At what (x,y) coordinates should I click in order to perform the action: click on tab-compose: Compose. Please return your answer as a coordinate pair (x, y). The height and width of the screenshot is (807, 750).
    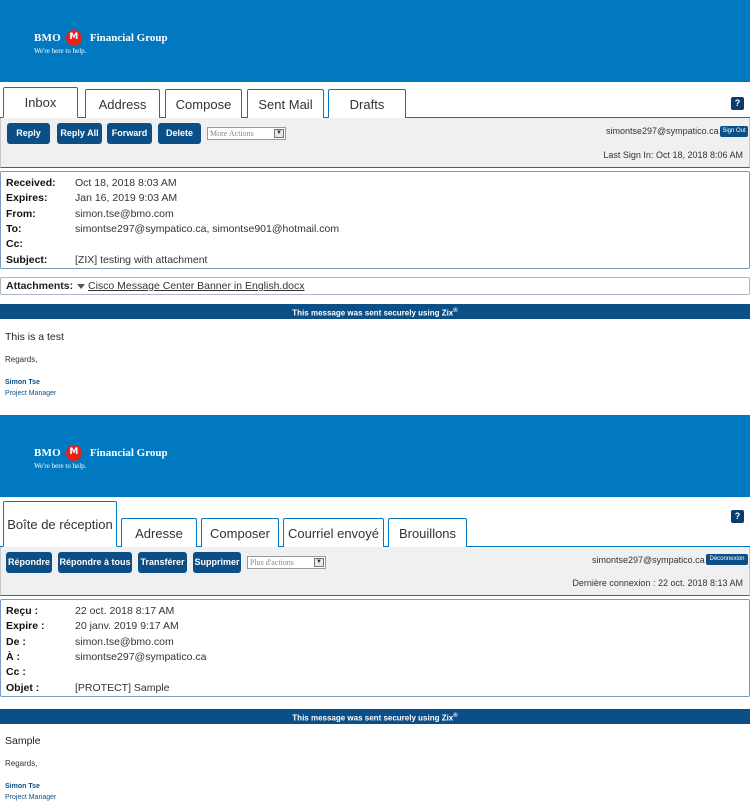
    Looking at the image, I should click on (203, 103).